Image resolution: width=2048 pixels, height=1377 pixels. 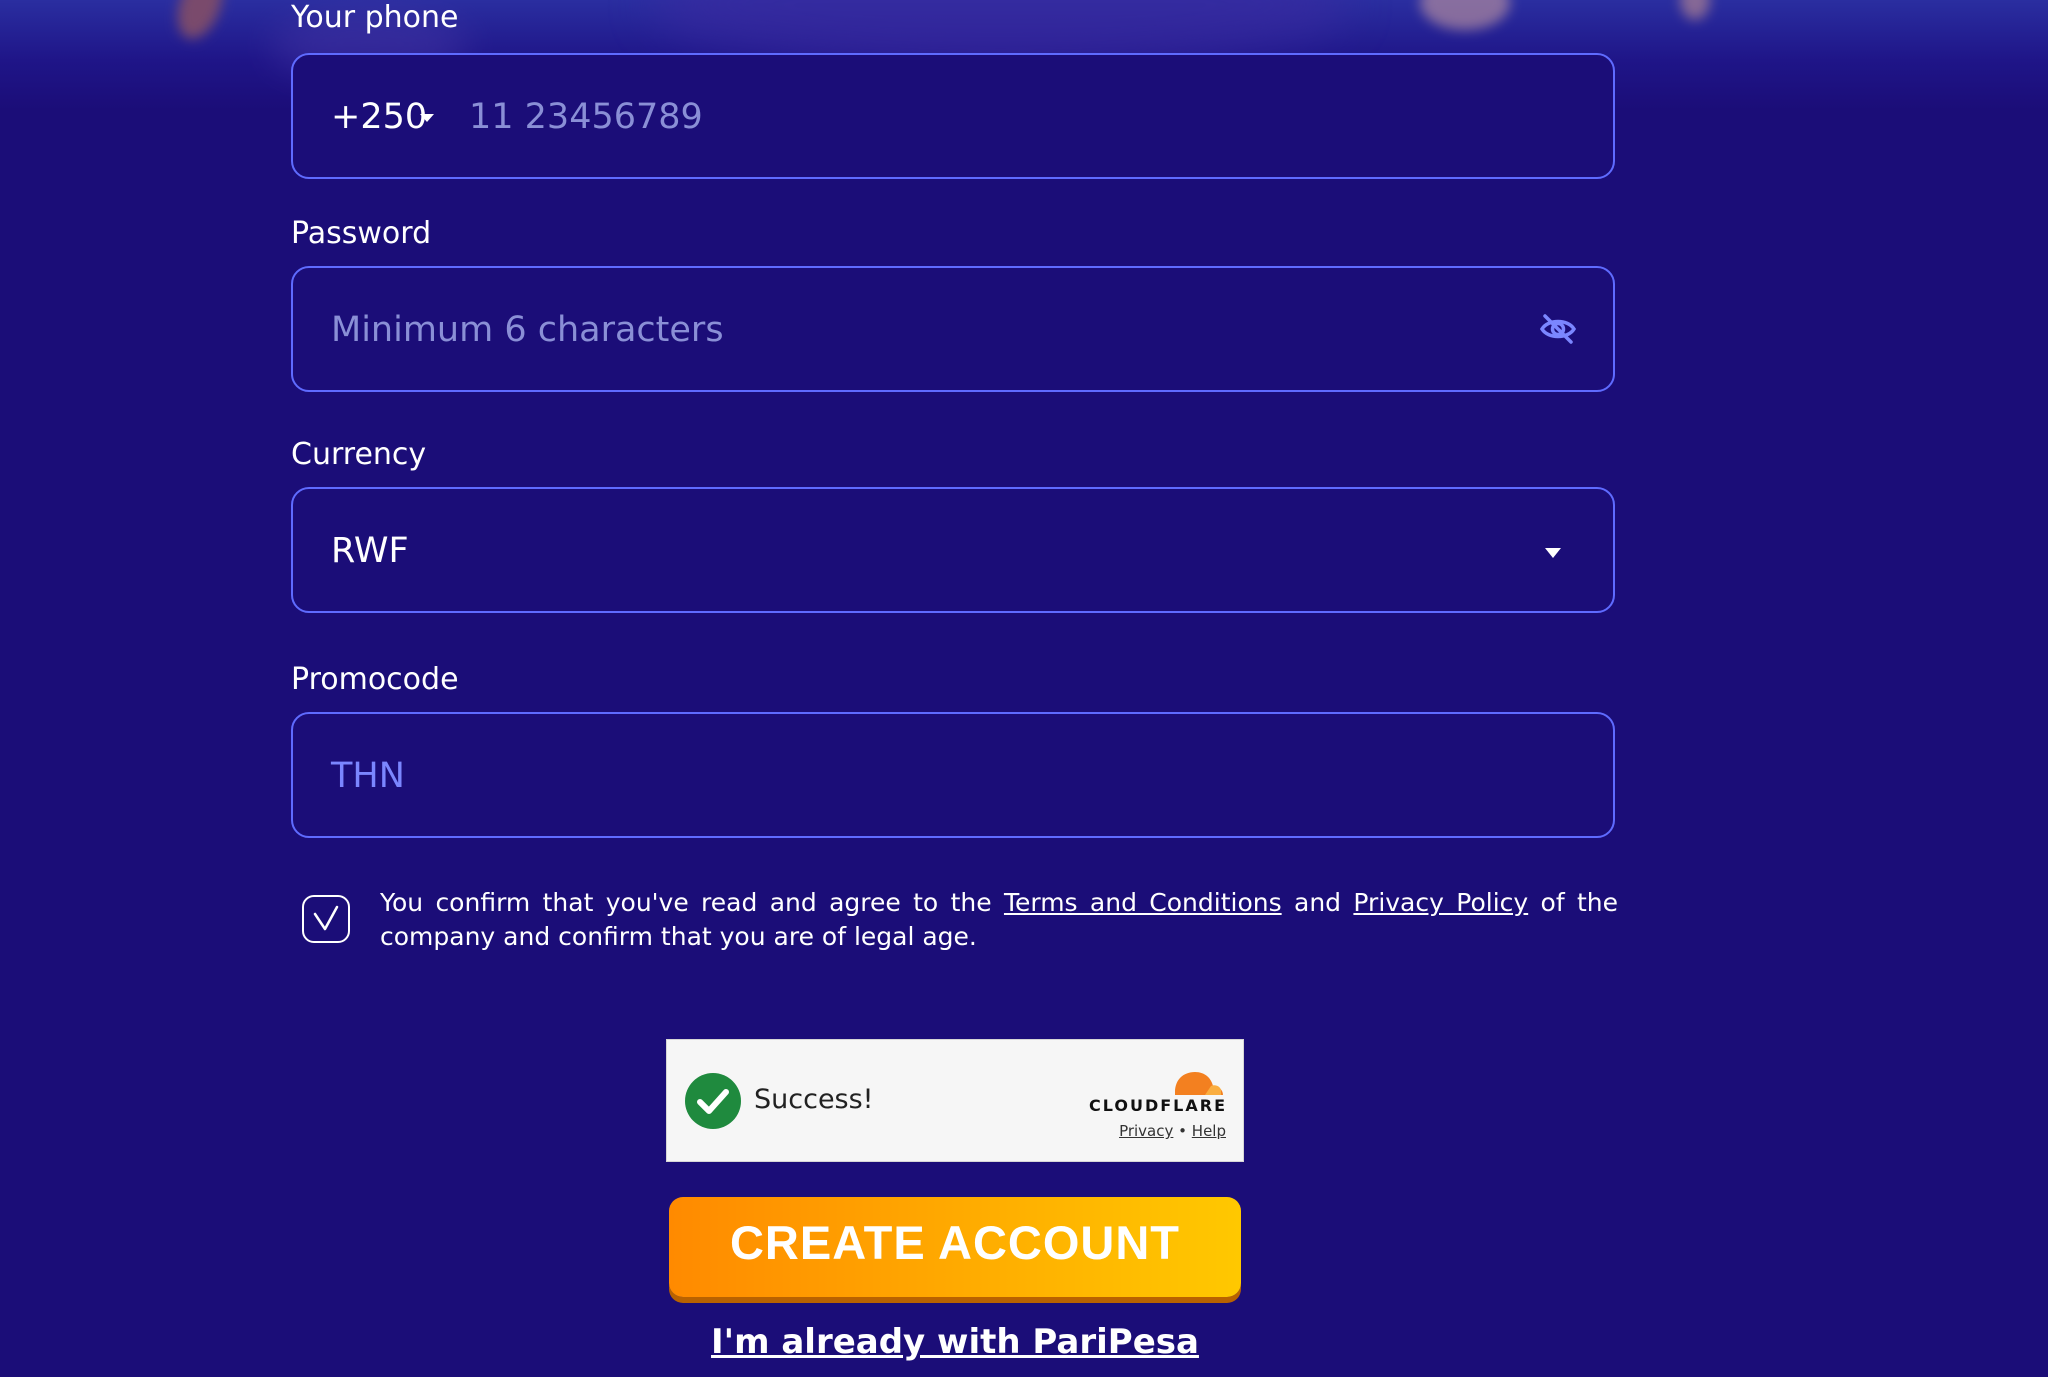 I want to click on captcha-widget: Success! CLOUDFLARE Privacy • Help, so click(x=955, y=1100).